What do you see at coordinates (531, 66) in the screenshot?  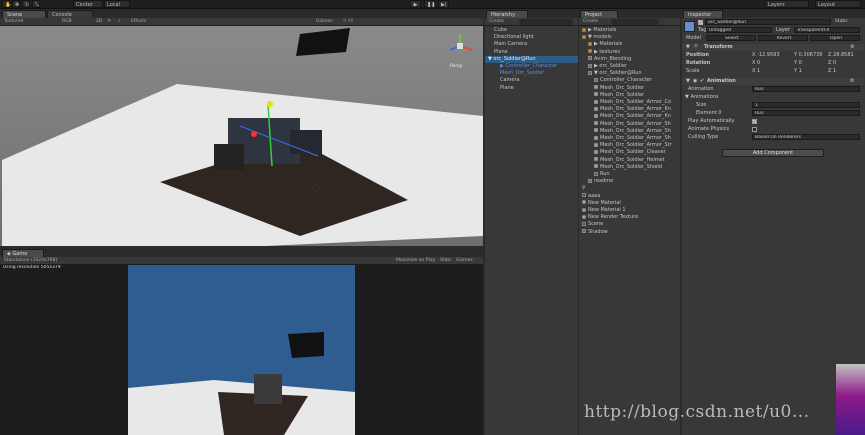 I see `hierarchy-item: ▶ Controller_Character` at bounding box center [531, 66].